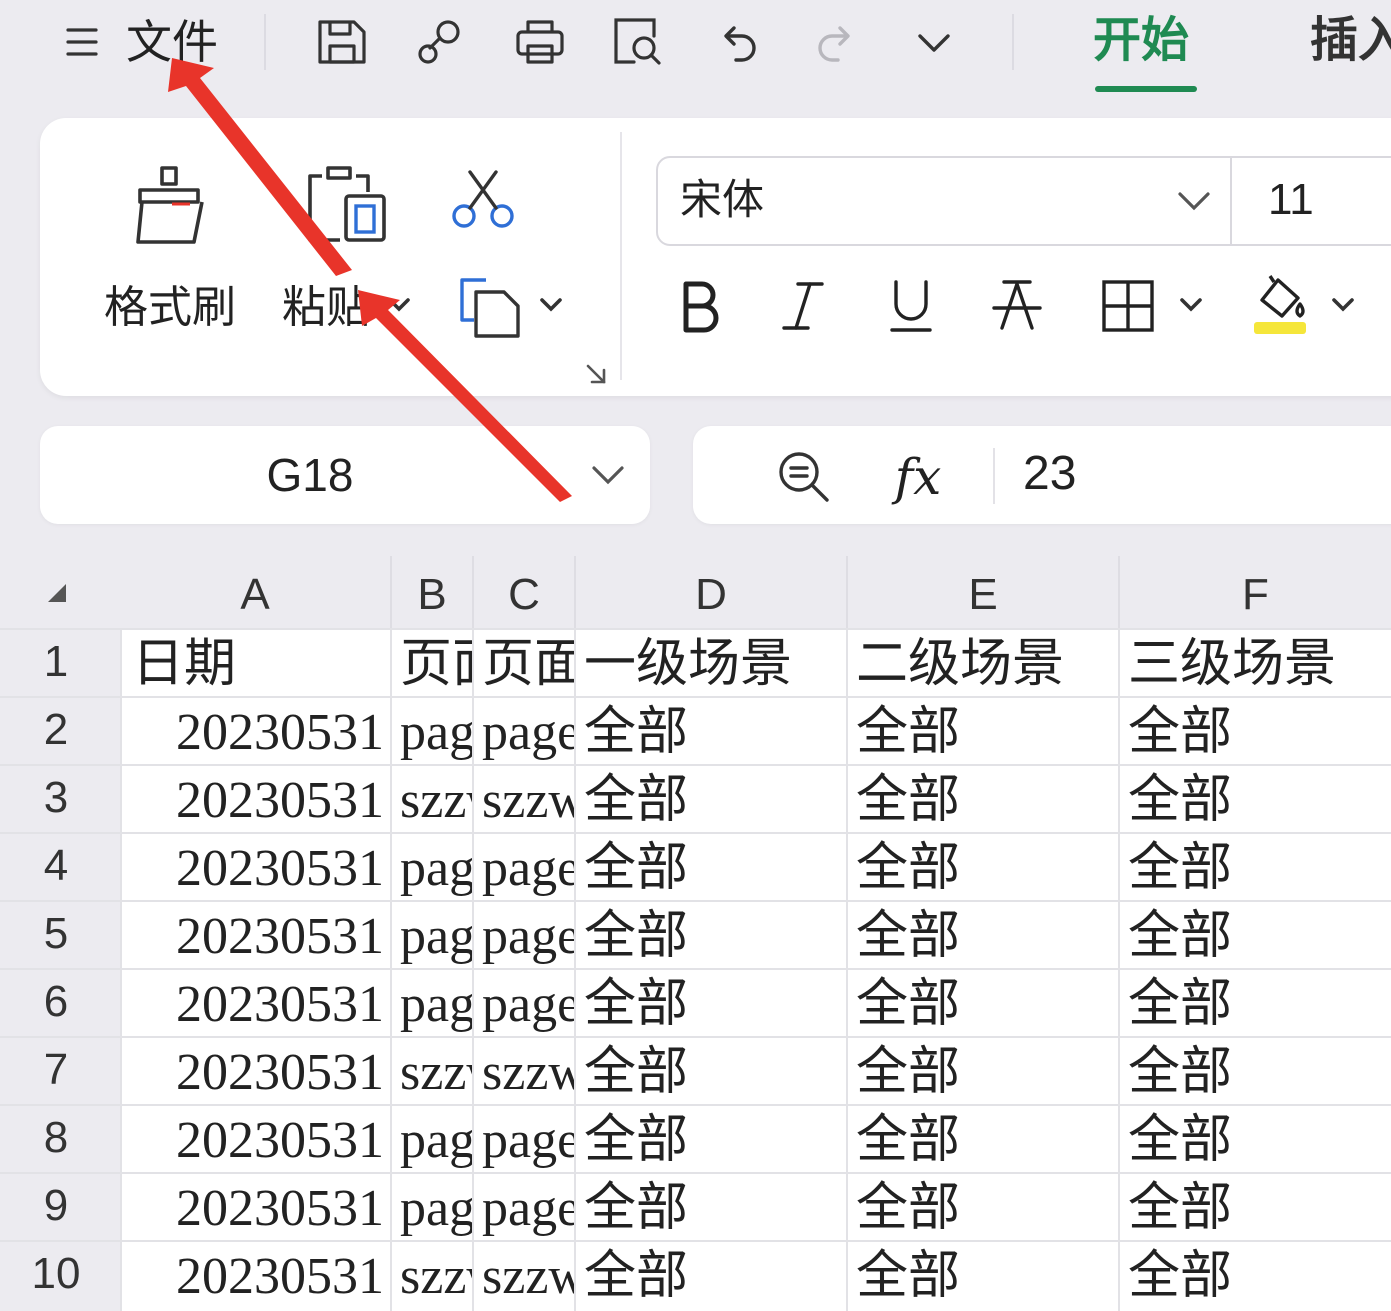 This screenshot has height=1311, width=1391. What do you see at coordinates (715, 866) in the screenshot?
I see `cell-d4: 全部` at bounding box center [715, 866].